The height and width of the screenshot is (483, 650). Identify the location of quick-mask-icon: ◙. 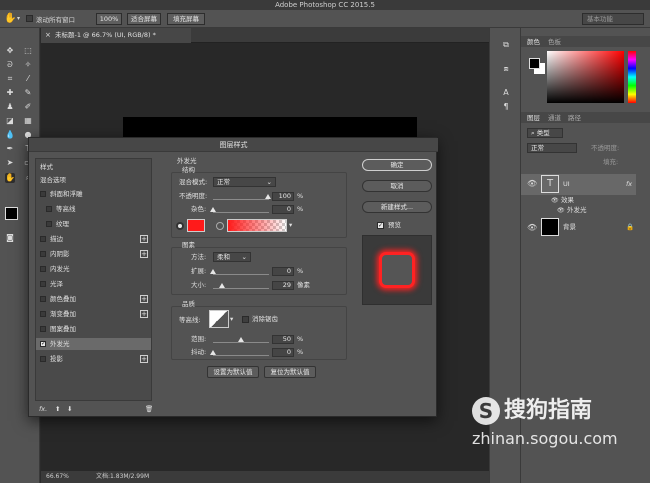
(10, 238).